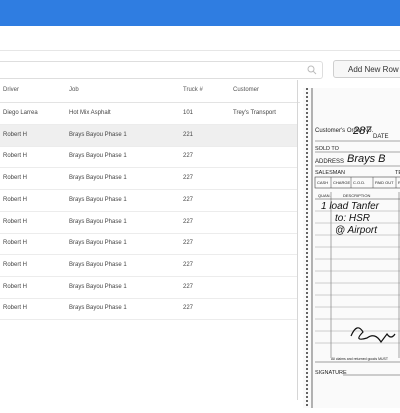 This screenshot has height=413, width=400. Describe the element at coordinates (331, 373) in the screenshot. I see `ticket-signature-label: SIGNATURE` at that location.